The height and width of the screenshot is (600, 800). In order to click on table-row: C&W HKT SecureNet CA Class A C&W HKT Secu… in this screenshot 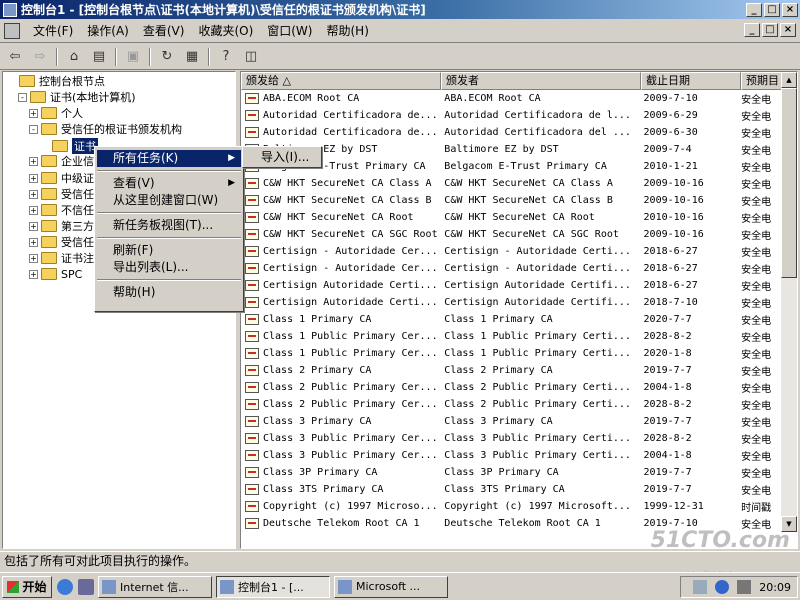, I will do `click(511, 183)`.